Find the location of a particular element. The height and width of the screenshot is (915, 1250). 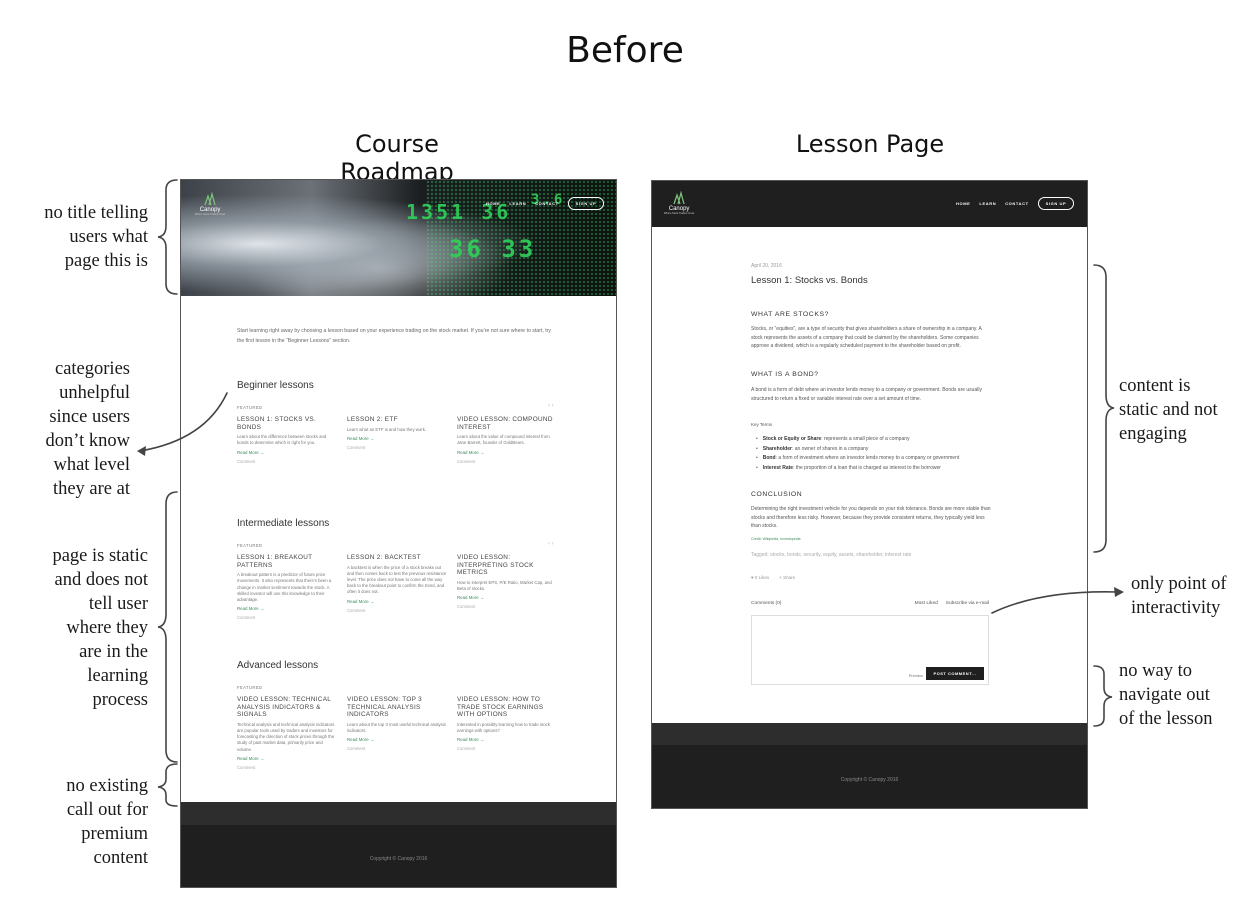

brace-right-navigate is located at coordinates (1103, 696).